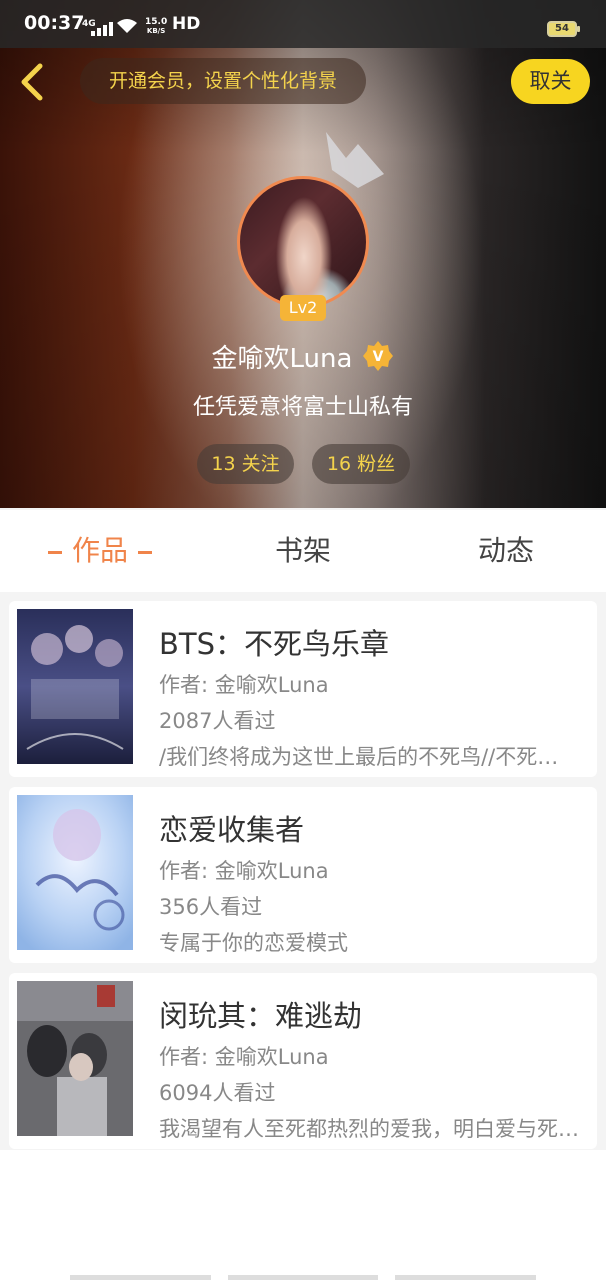  I want to click on tab-bookshelf: 书架, so click(303, 551).